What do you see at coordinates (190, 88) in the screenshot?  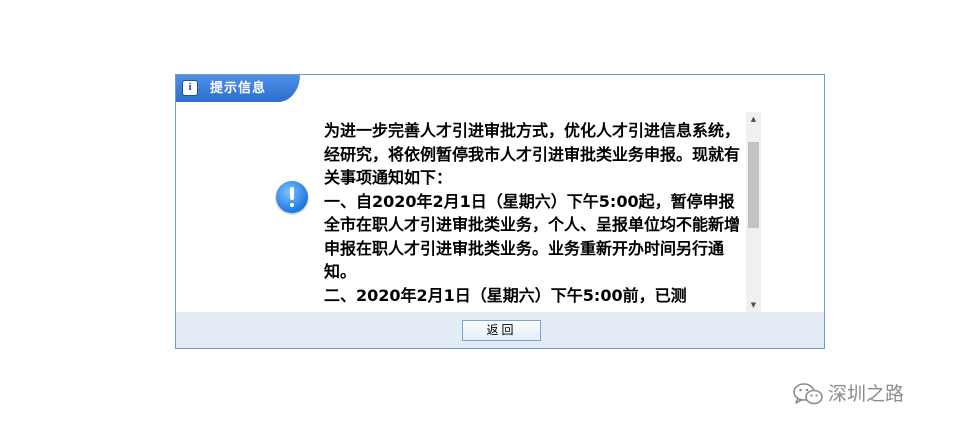 I see `info-icon: i` at bounding box center [190, 88].